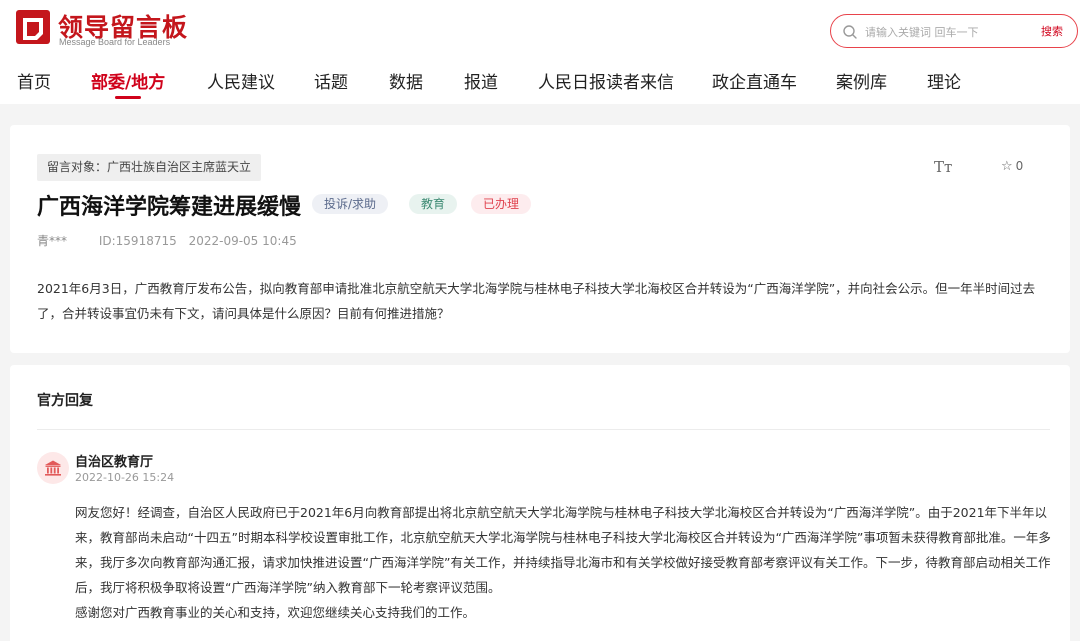  I want to click on site-logo: 领导留言板 Message Board for Leaders, so click(116, 28).